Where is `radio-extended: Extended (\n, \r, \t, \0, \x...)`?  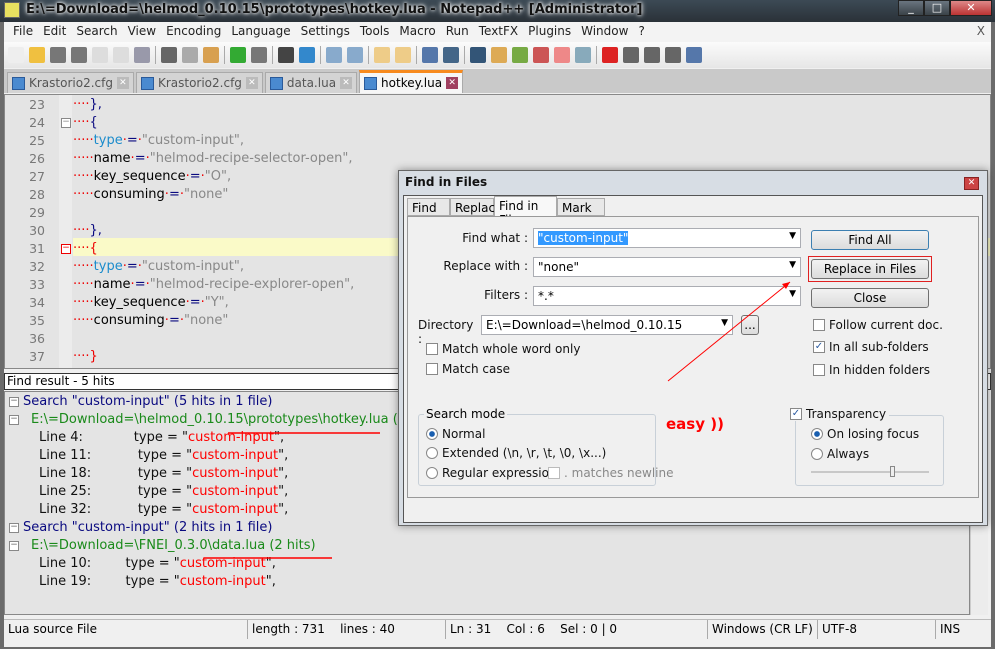 radio-extended: Extended (\n, \r, \t, \0, \x...) is located at coordinates (516, 453).